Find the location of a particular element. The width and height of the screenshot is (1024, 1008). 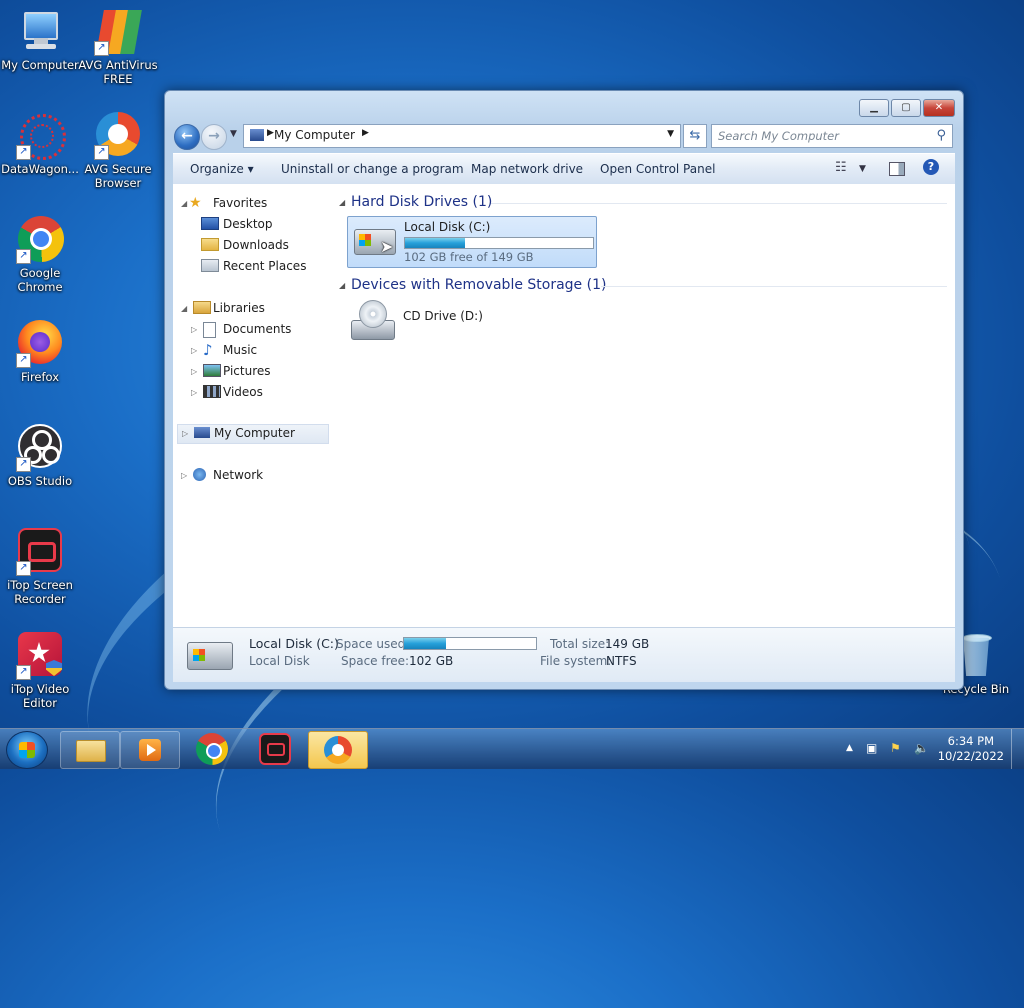

navigation-buttons: ← → ▼ is located at coordinates (209, 136).